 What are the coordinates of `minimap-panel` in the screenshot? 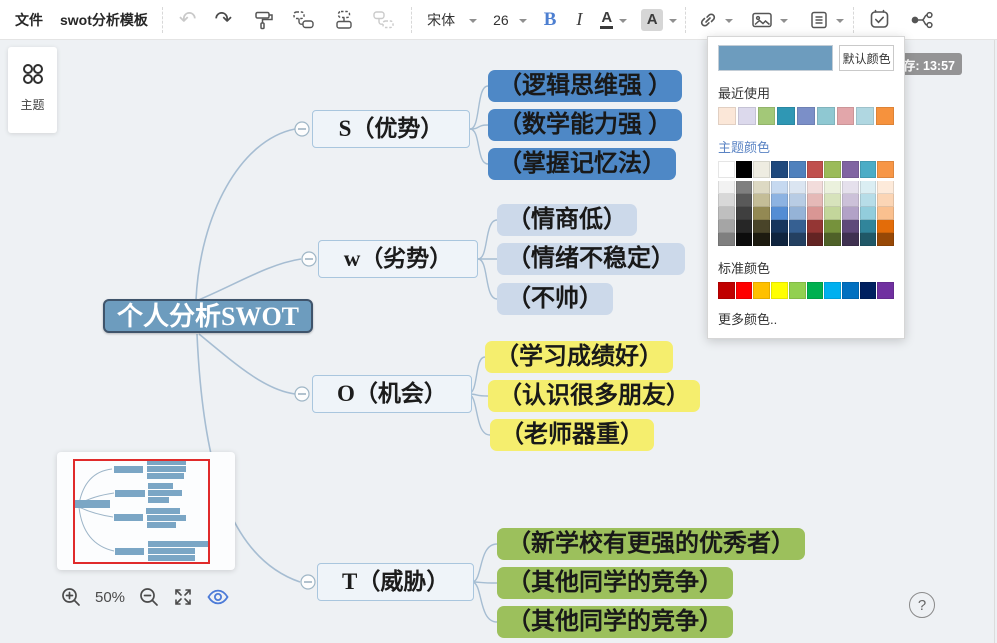 It's located at (146, 511).